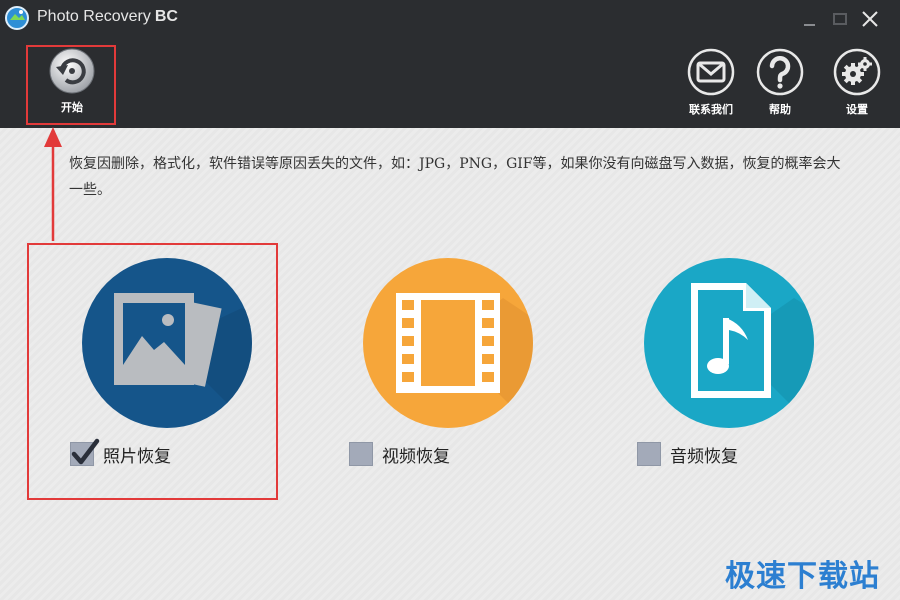  I want to click on help-icon, so click(780, 72).